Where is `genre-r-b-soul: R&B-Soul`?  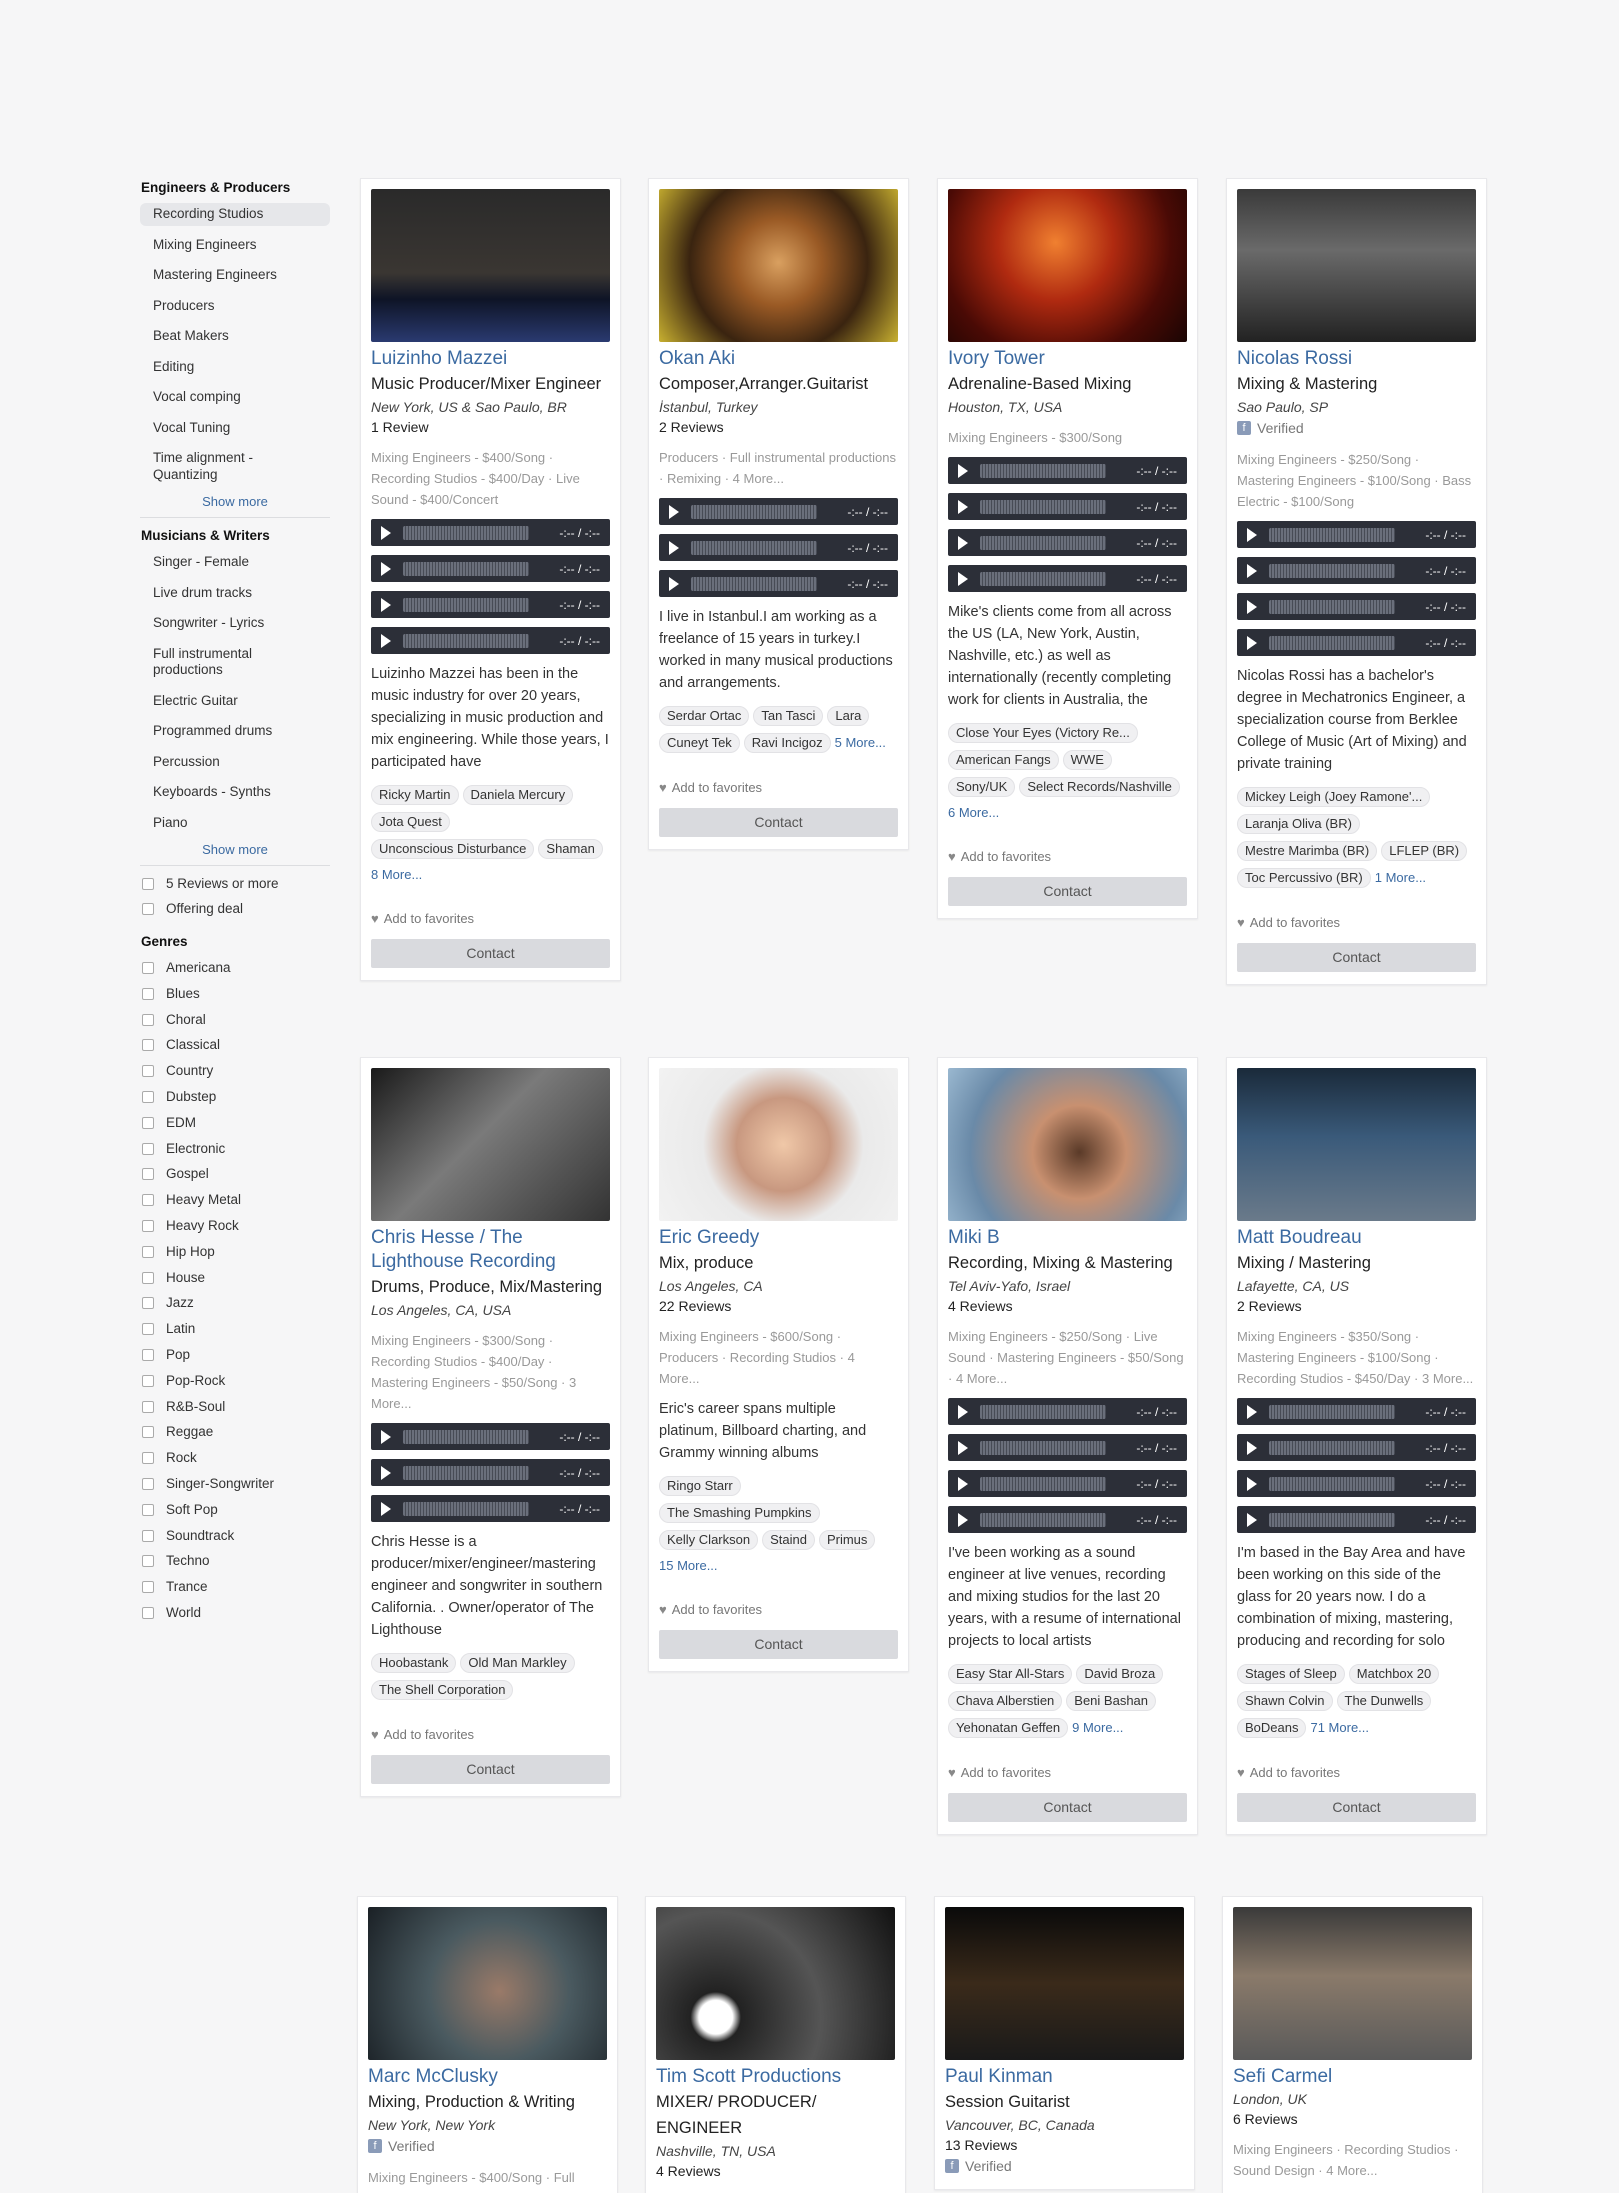
genre-r-b-soul: R&B-Soul is located at coordinates (235, 1407).